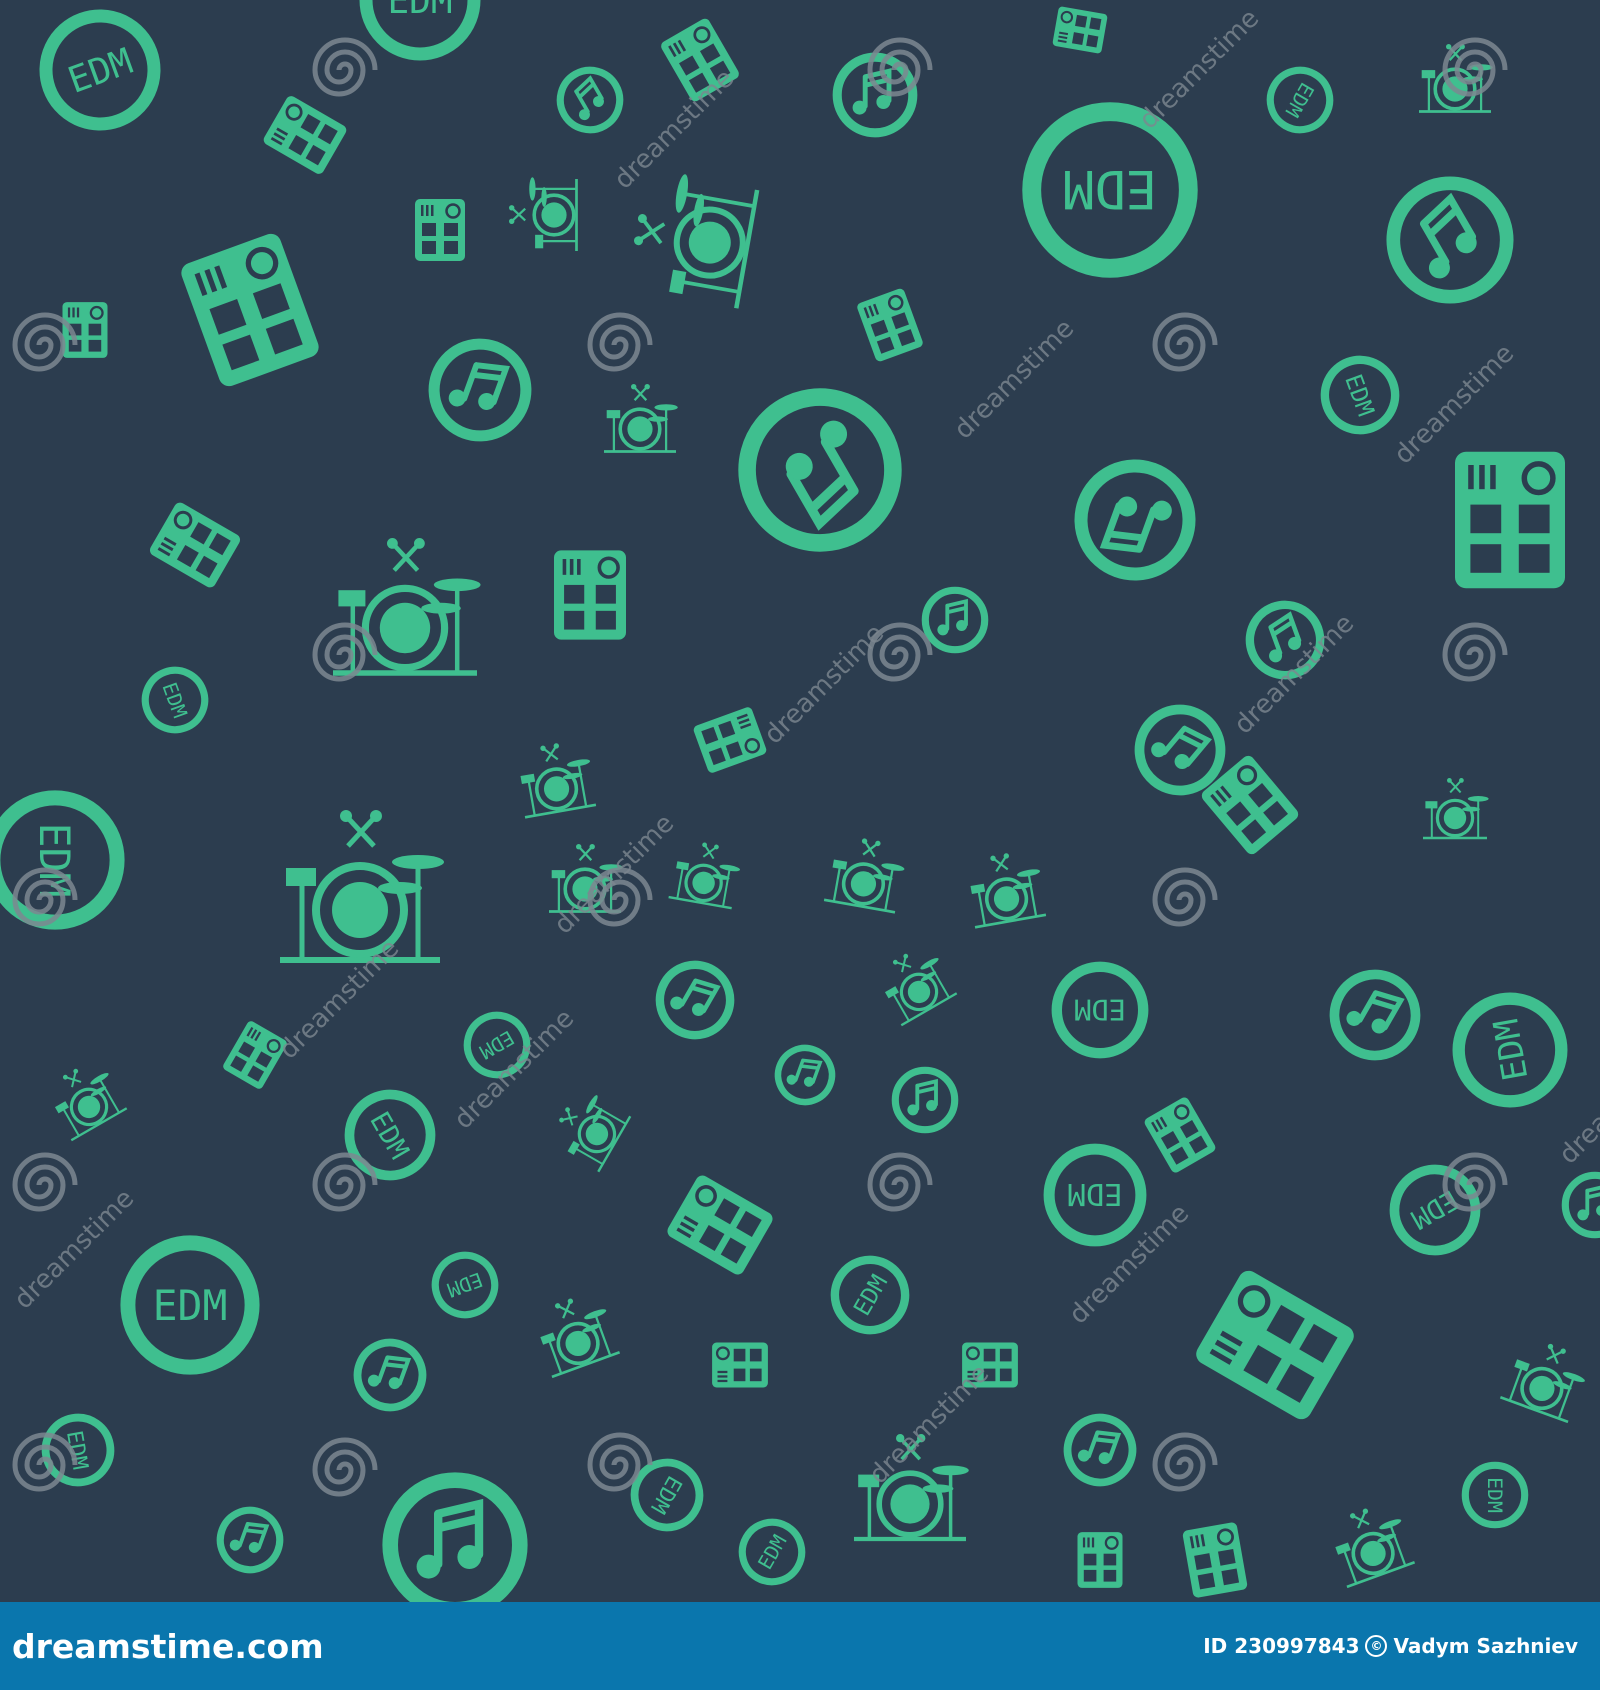  I want to click on footer-brand-text: dreamstime.com, so click(168, 1646).